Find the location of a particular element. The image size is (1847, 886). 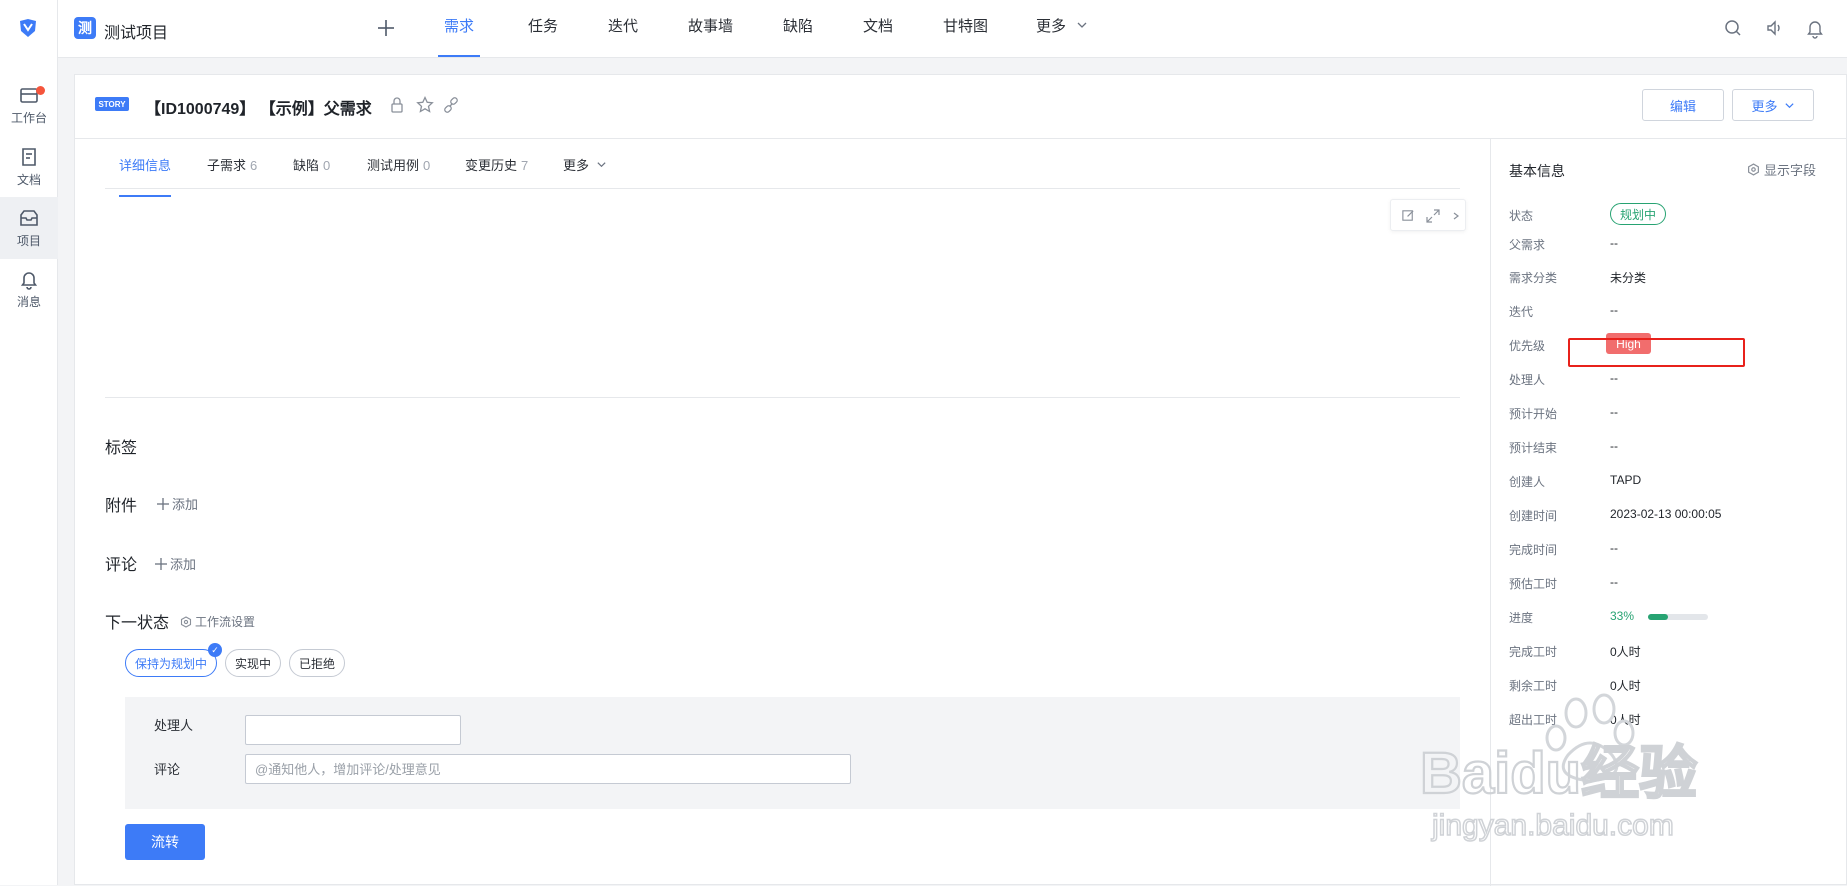

tab-label: 更多 is located at coordinates (576, 165).